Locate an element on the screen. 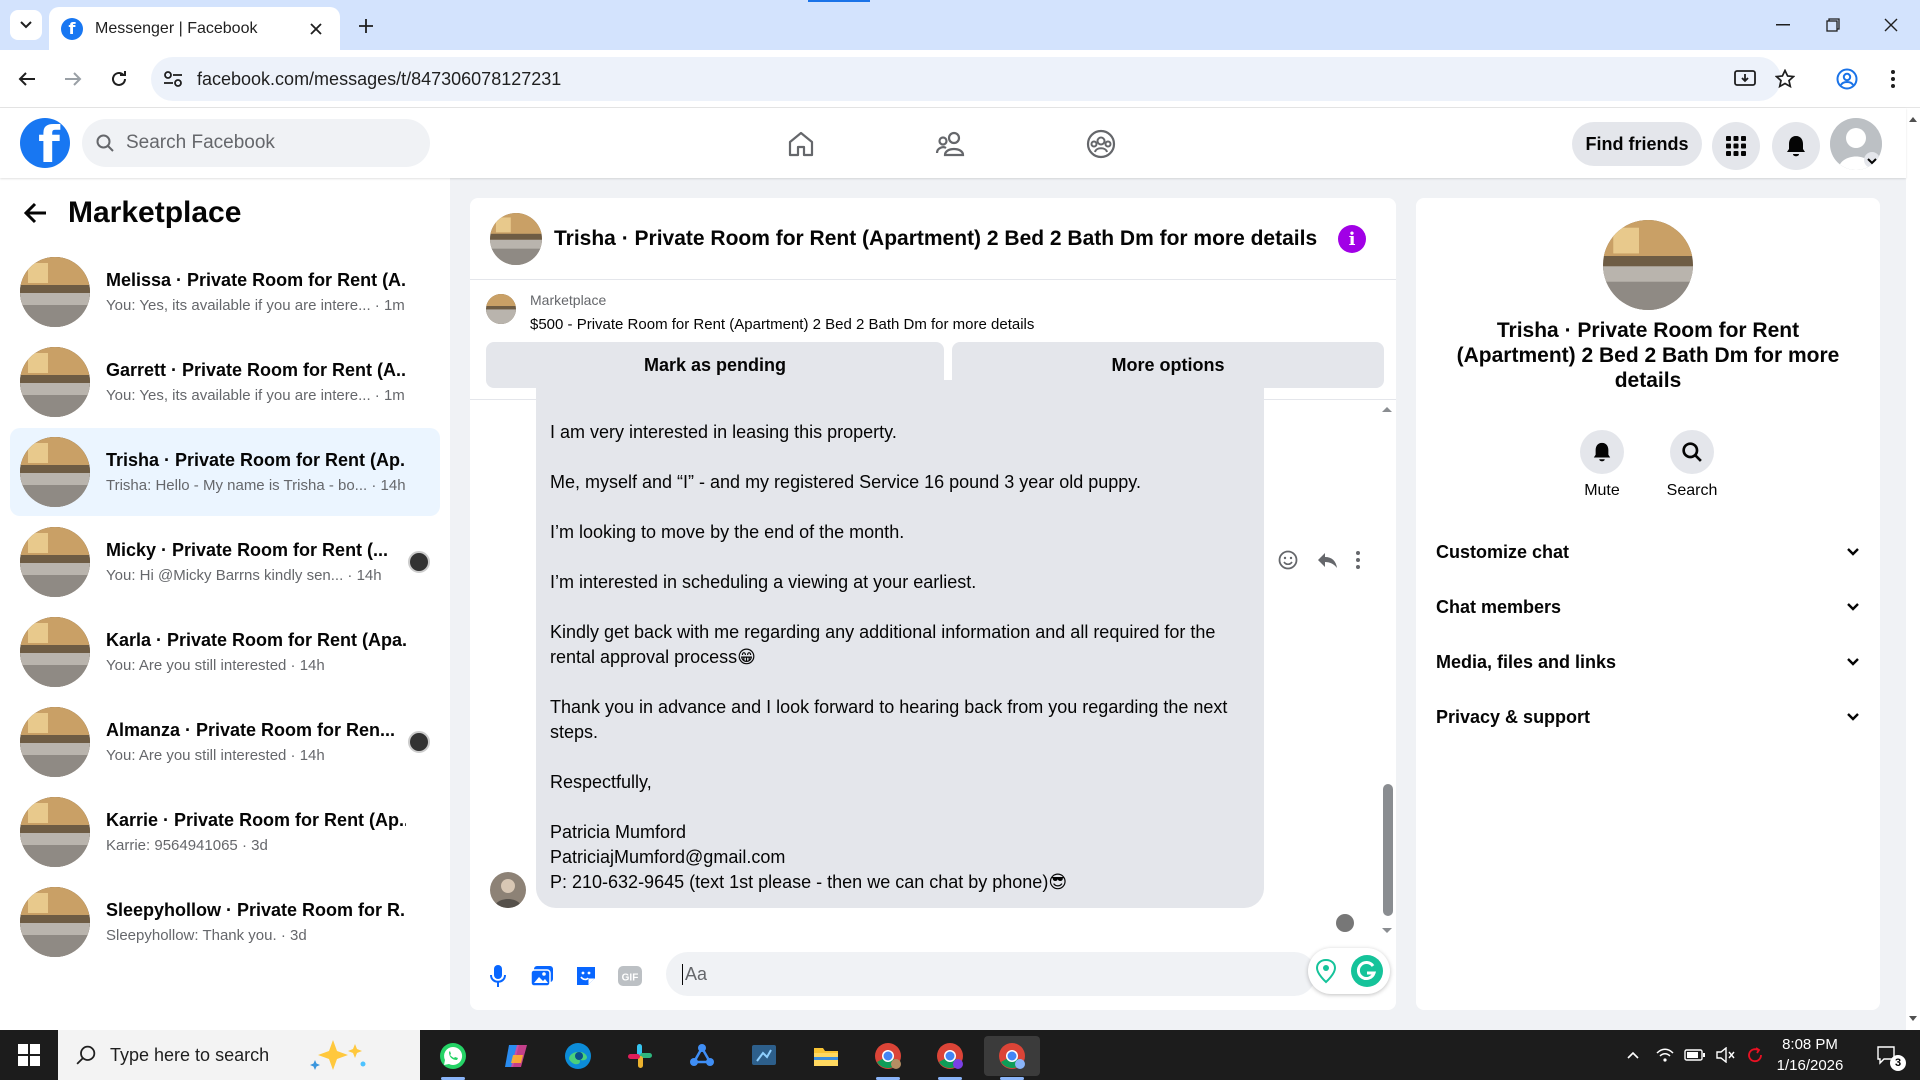  nav-friends is located at coordinates (951, 144).